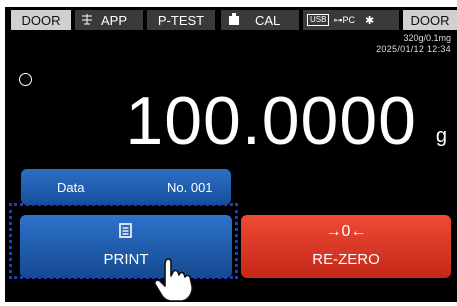 This screenshot has height=306, width=457. Describe the element at coordinates (181, 20) in the screenshot. I see `p-test-button: P-TEST` at that location.